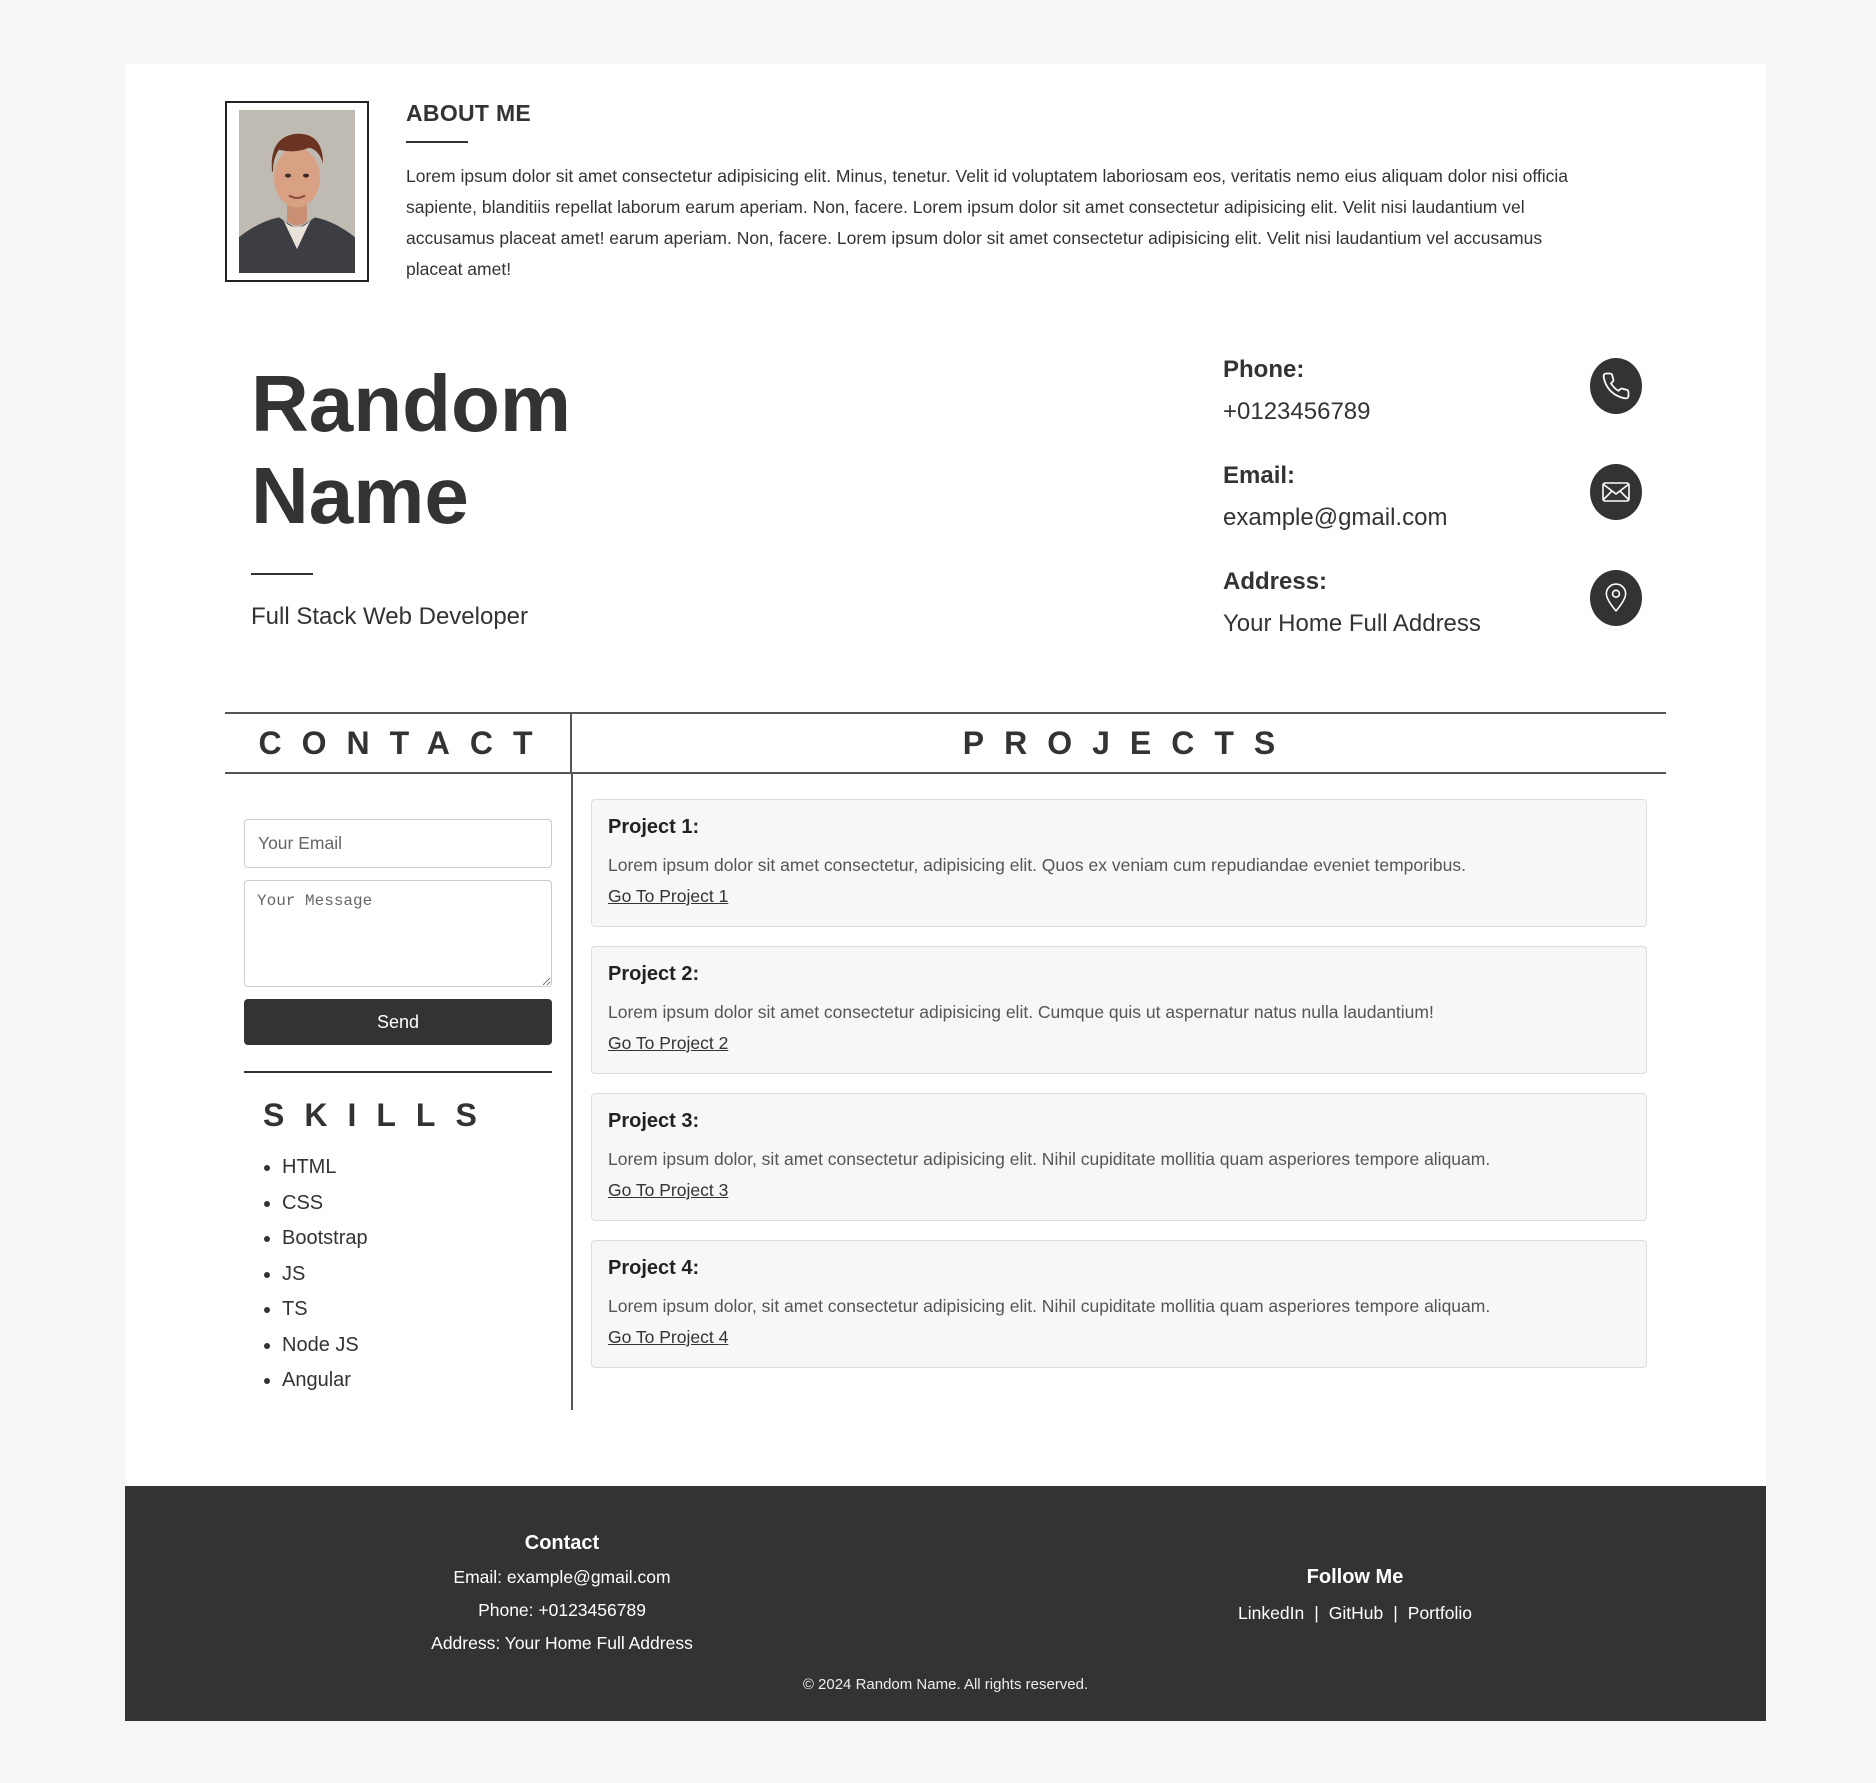 This screenshot has height=1783, width=1876. What do you see at coordinates (668, 1190) in the screenshot?
I see `project-link: Go To Project 3` at bounding box center [668, 1190].